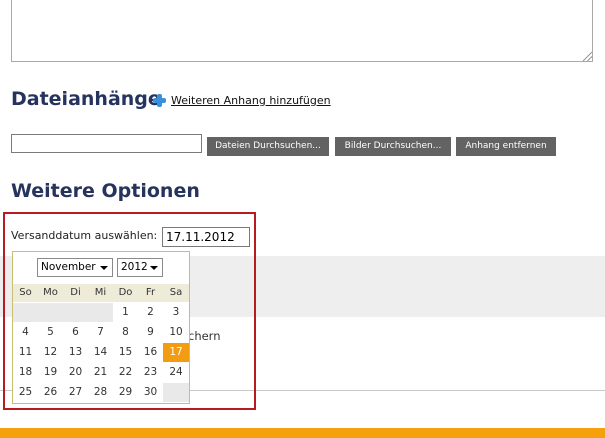  I want to click on calendar-week-row: 11 12 13 14 15 16 17, so click(101, 353).